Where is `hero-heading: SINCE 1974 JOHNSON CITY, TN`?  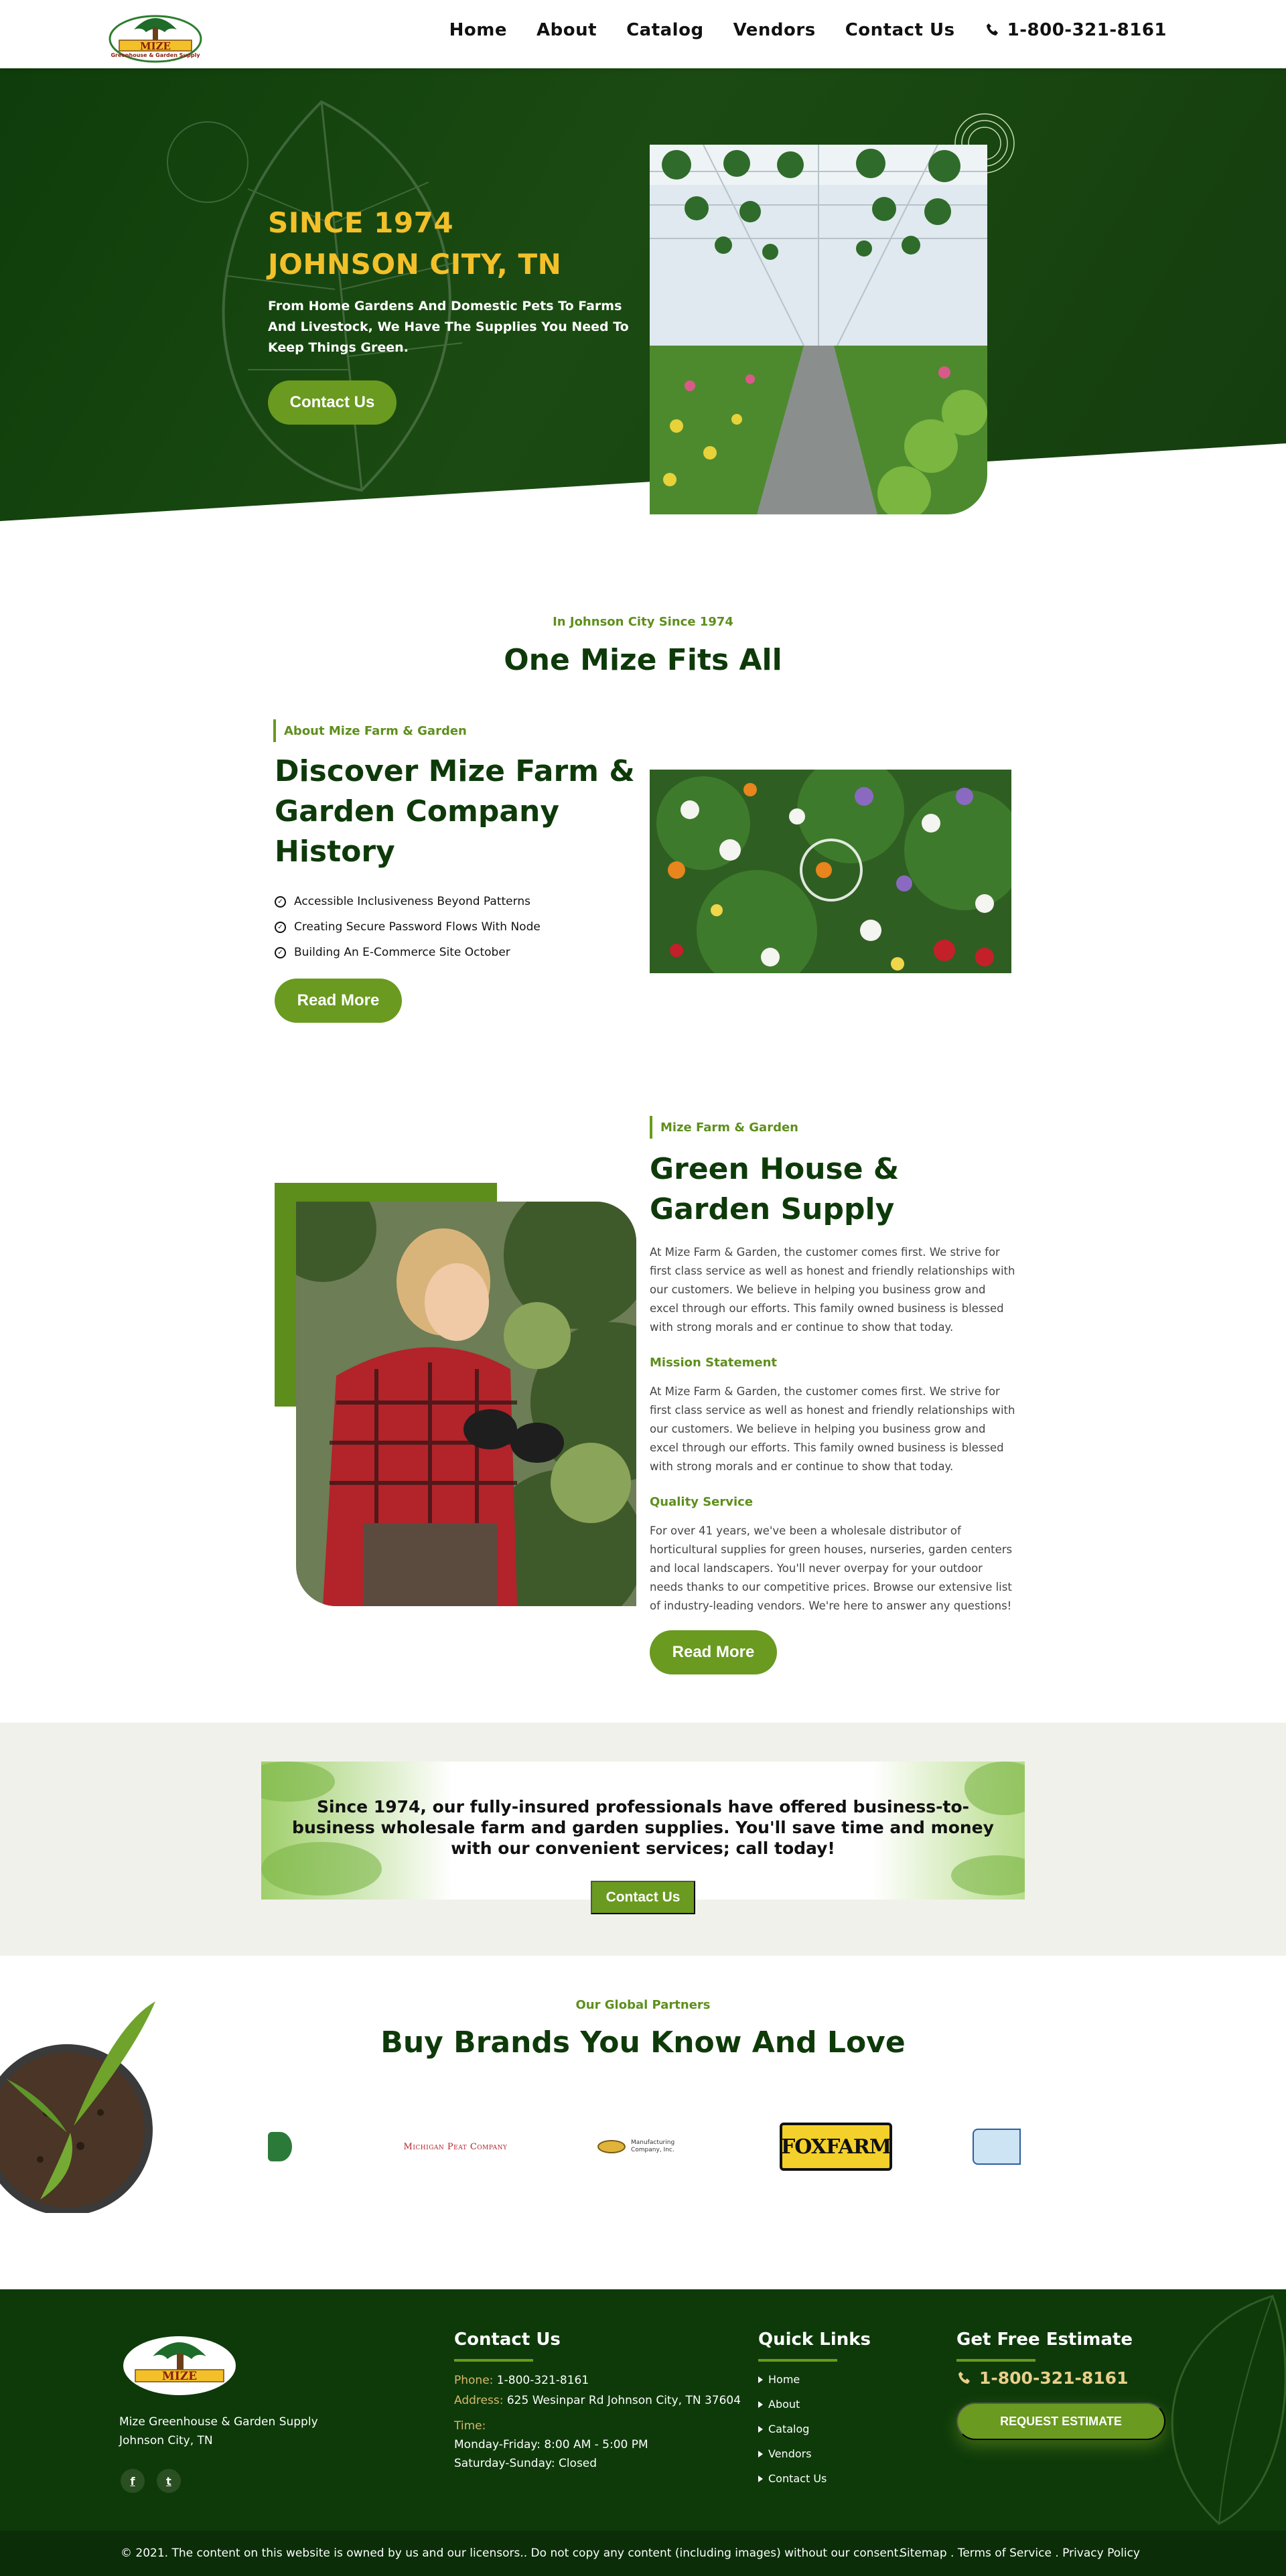
hero-heading: SINCE 1974 JOHNSON CITY, TN is located at coordinates (415, 243).